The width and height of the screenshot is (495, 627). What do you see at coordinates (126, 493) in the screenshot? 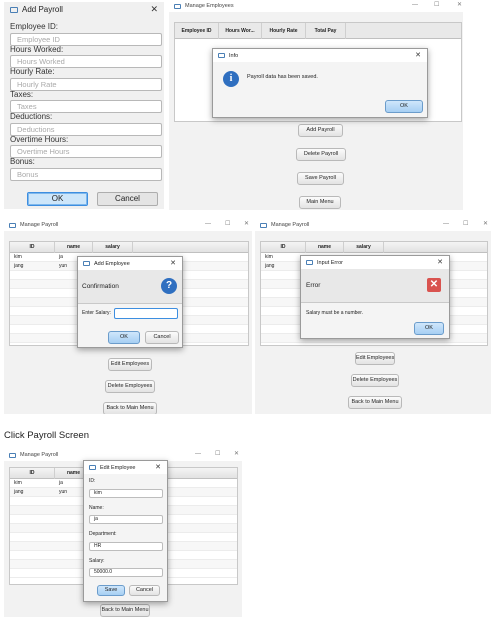
I see `id-input: kim` at bounding box center [126, 493].